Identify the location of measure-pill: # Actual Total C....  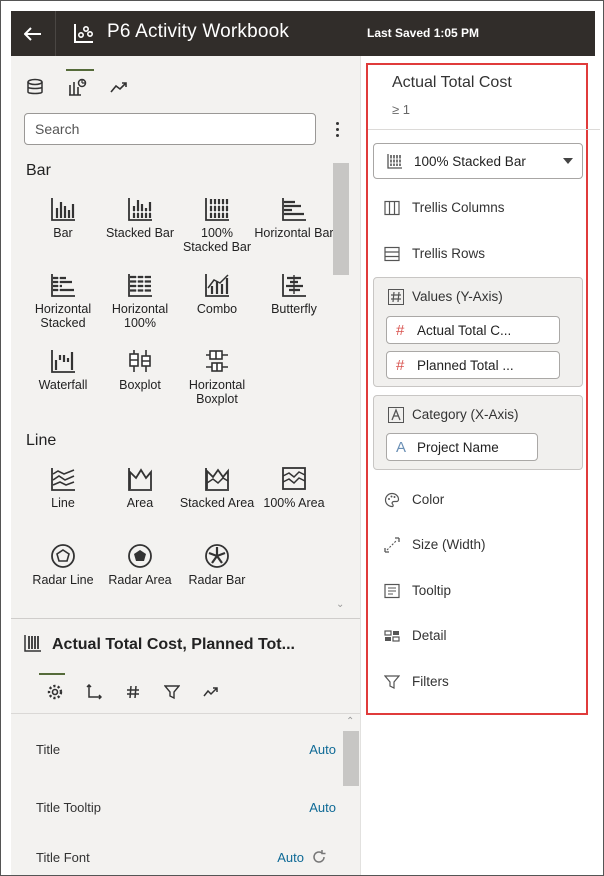
(473, 330).